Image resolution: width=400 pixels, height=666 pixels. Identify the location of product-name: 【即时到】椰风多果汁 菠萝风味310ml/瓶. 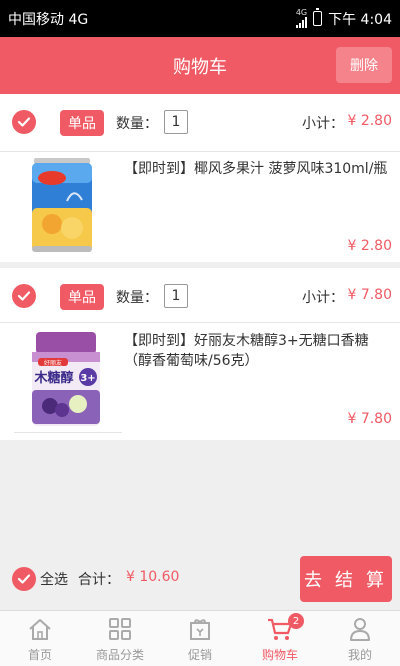
(258, 169).